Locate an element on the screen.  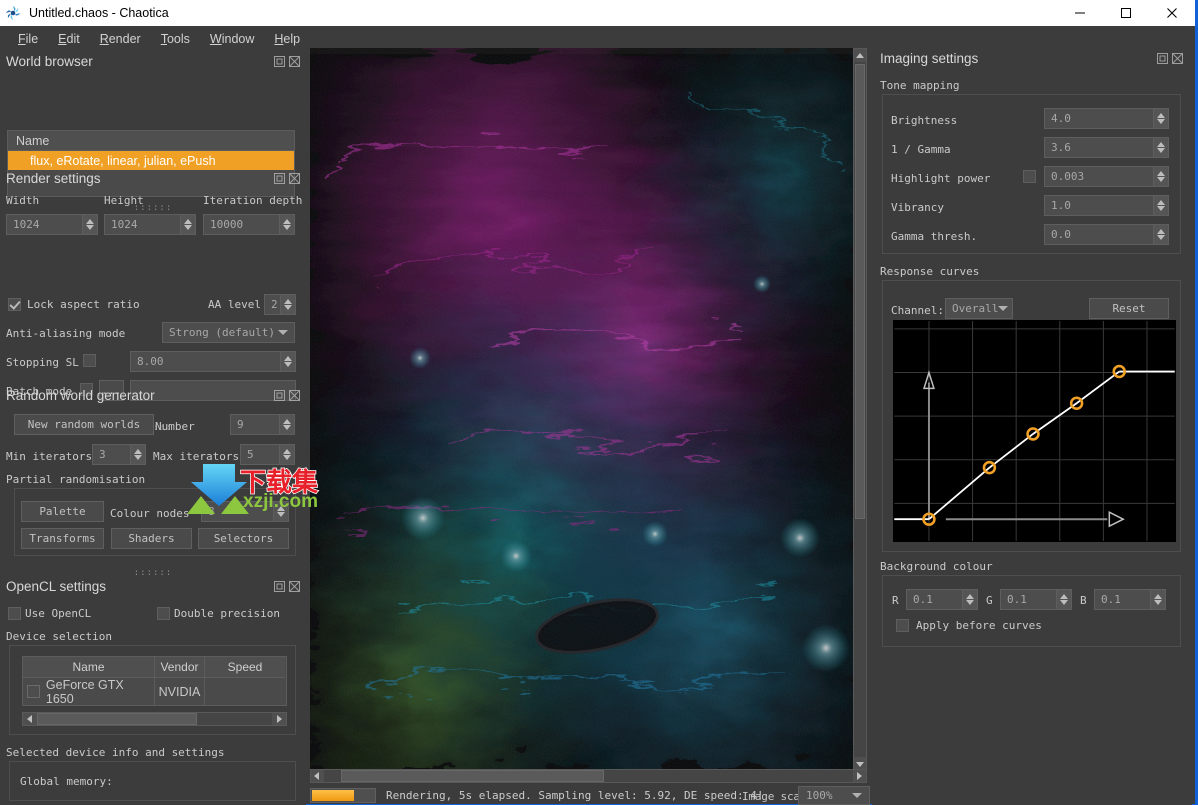
vscroll-thumb is located at coordinates (860, 291).